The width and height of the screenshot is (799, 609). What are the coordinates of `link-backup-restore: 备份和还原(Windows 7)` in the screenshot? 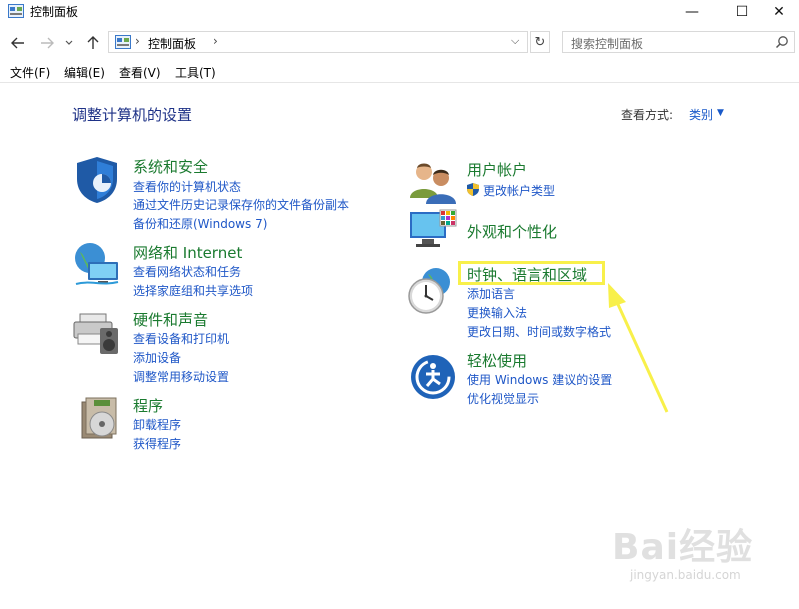 It's located at (200, 223).